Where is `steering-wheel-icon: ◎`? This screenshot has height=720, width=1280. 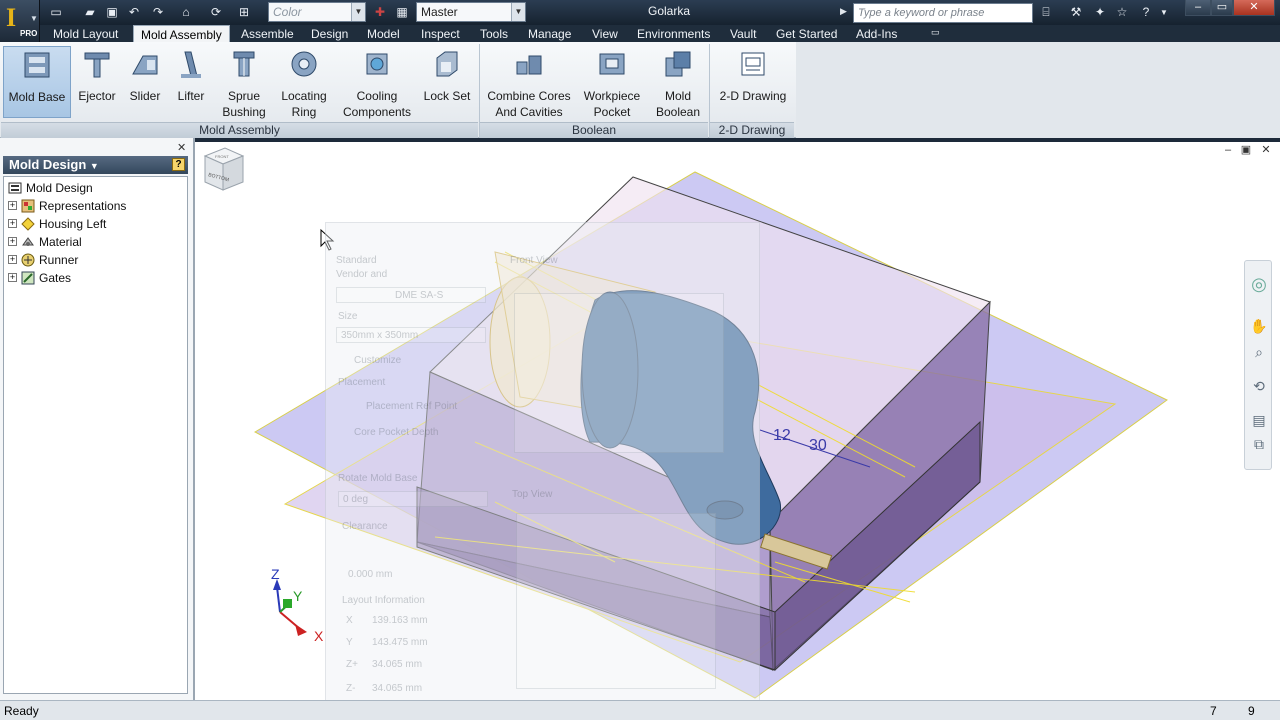
steering-wheel-icon: ◎ is located at coordinates (1259, 284).